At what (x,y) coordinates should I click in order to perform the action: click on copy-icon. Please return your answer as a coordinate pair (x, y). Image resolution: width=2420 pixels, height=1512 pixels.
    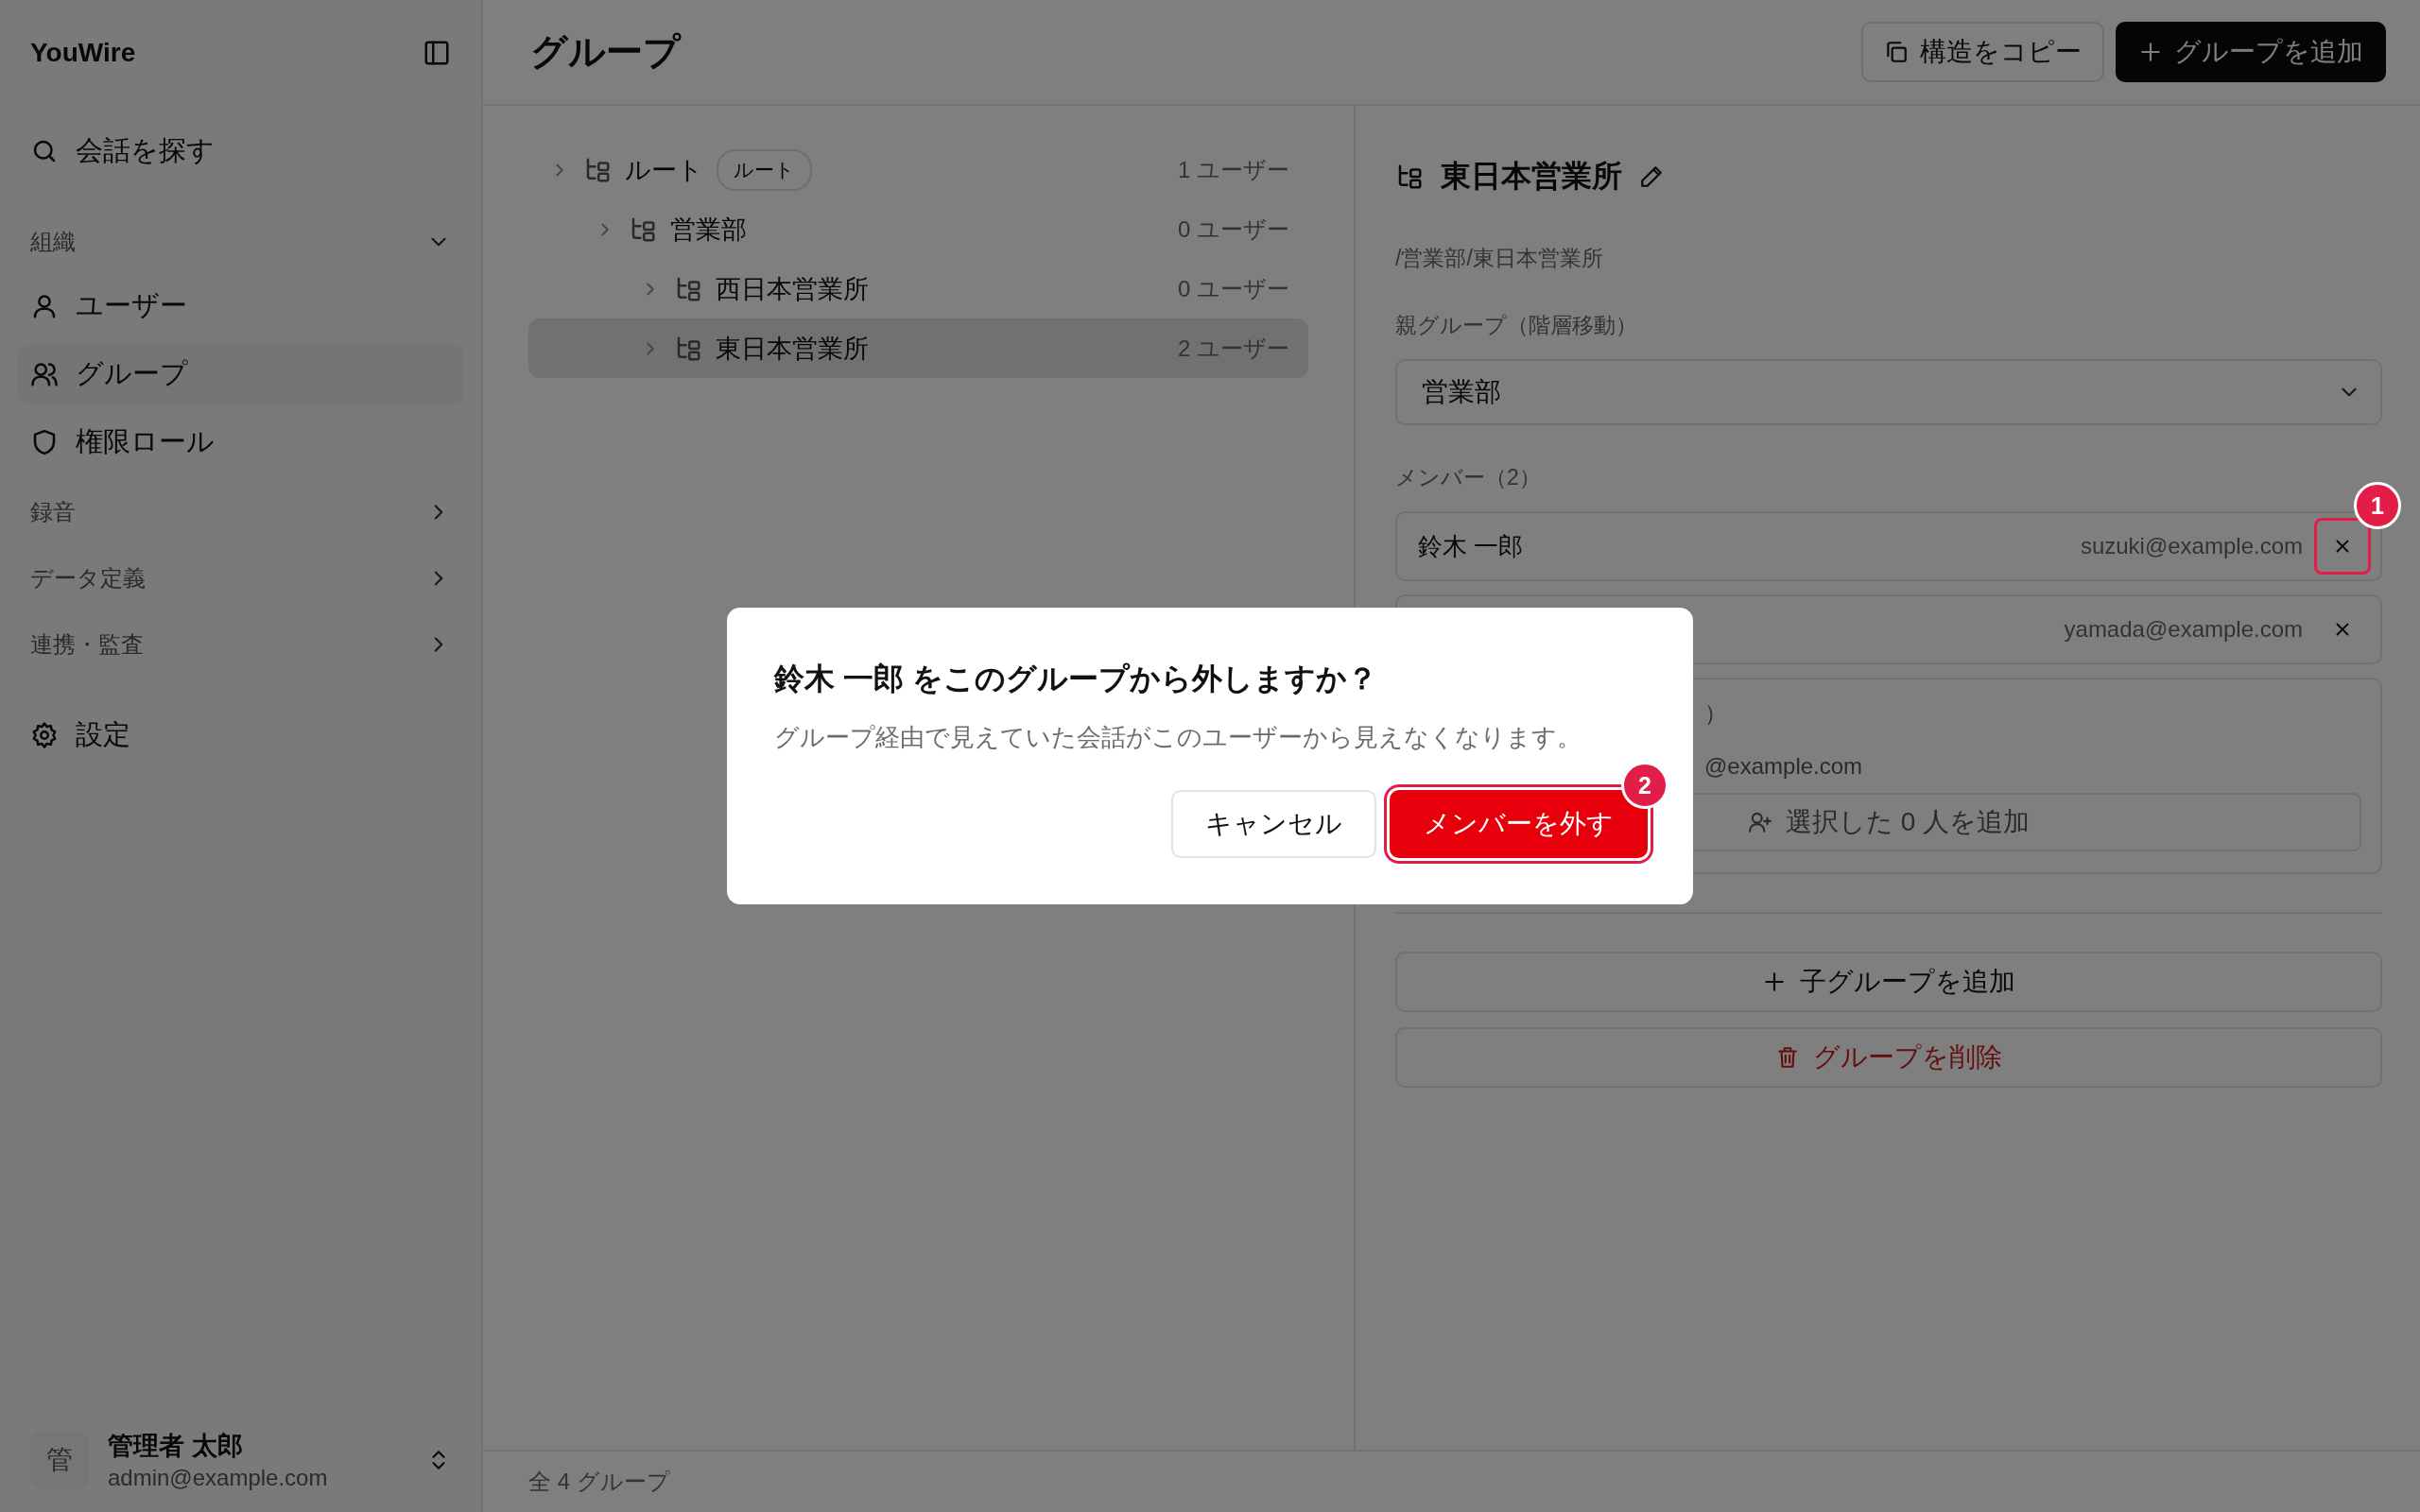
    Looking at the image, I should click on (1896, 52).